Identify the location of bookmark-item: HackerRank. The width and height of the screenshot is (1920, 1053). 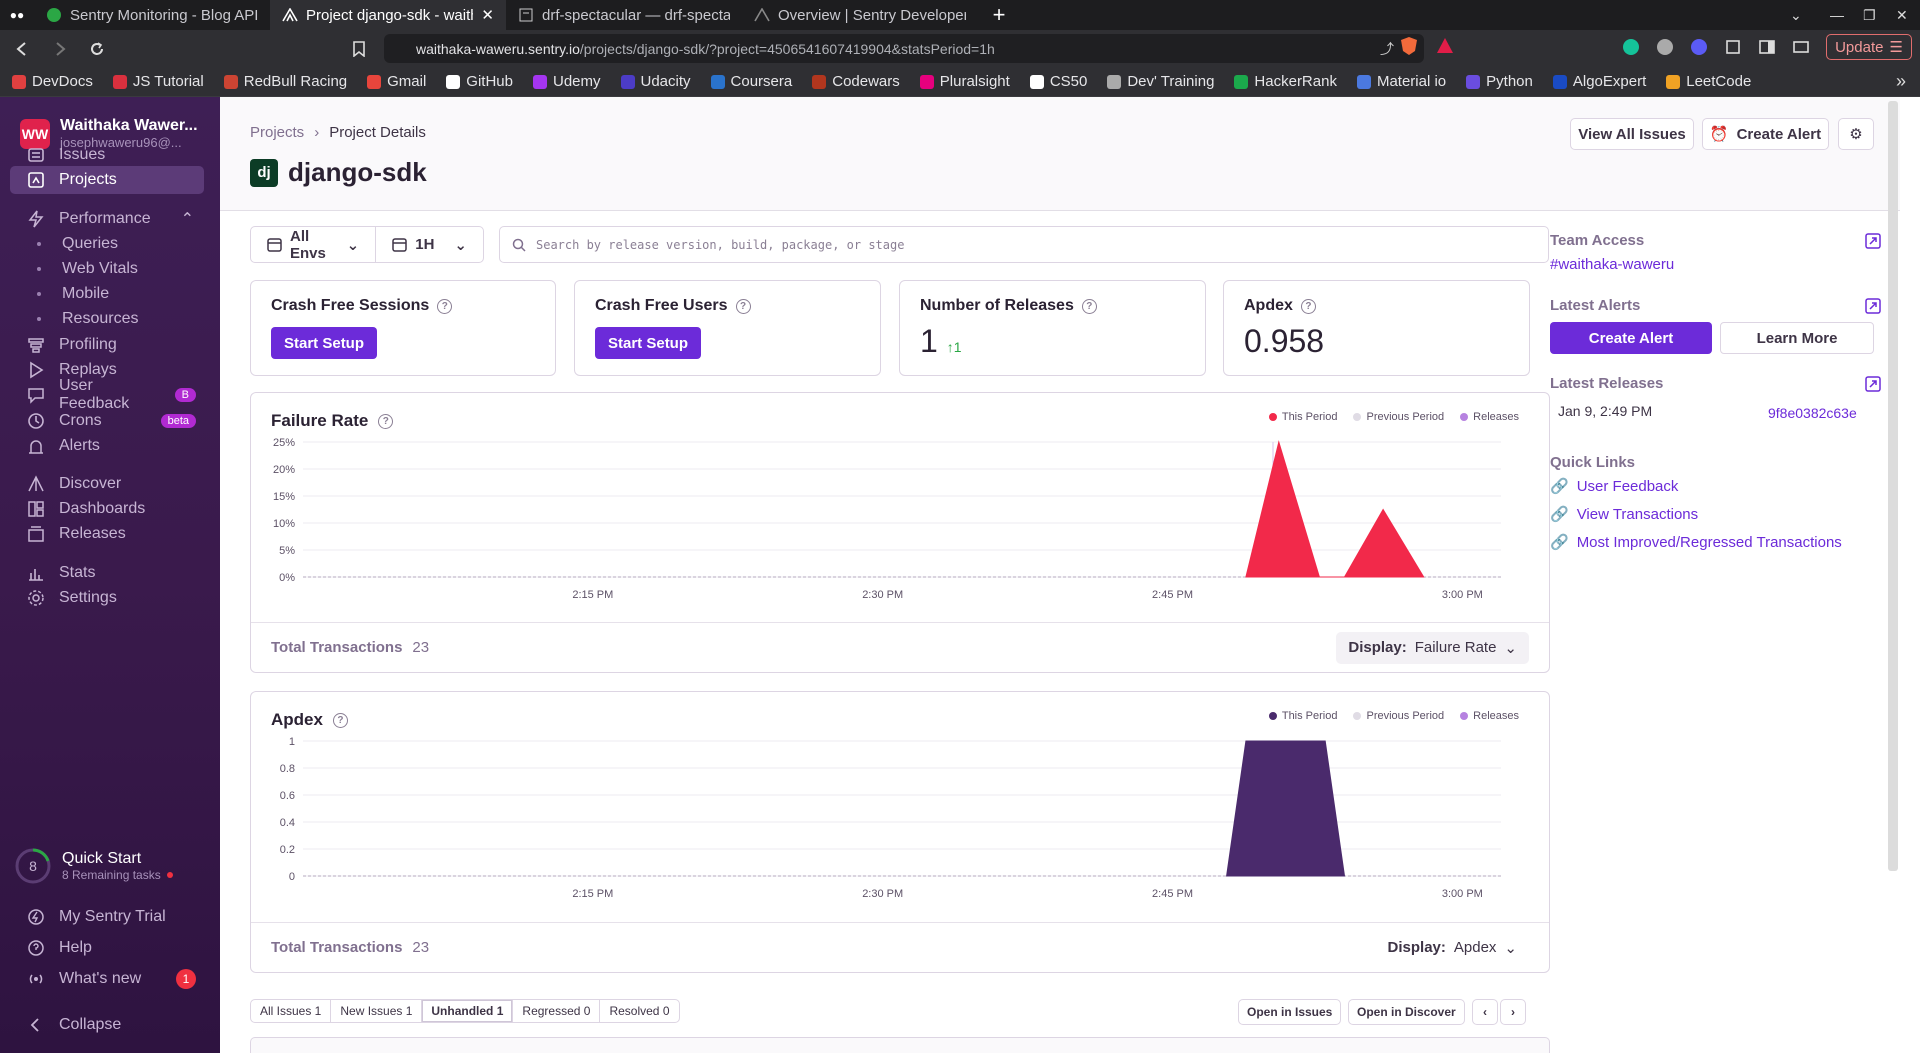
(1285, 81).